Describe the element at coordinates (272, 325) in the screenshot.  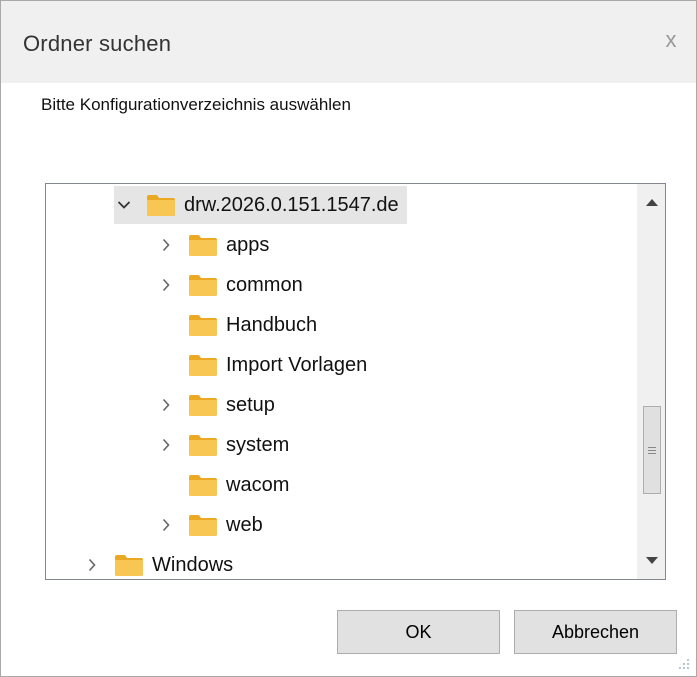
I see `tree-item-label: Handbuch` at that location.